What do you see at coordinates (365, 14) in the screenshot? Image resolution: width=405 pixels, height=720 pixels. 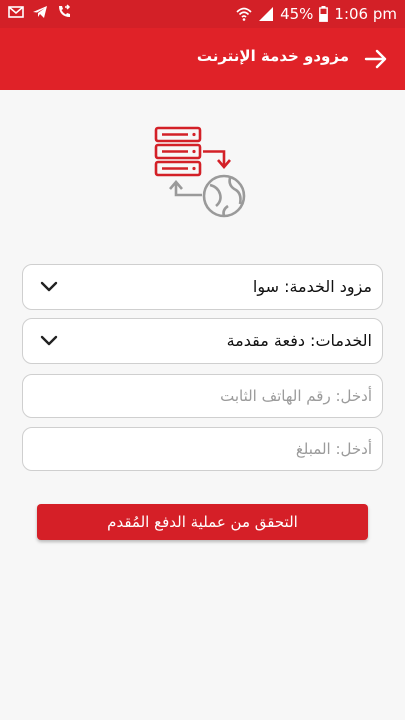 I see `clock: 1:06 pm` at bounding box center [365, 14].